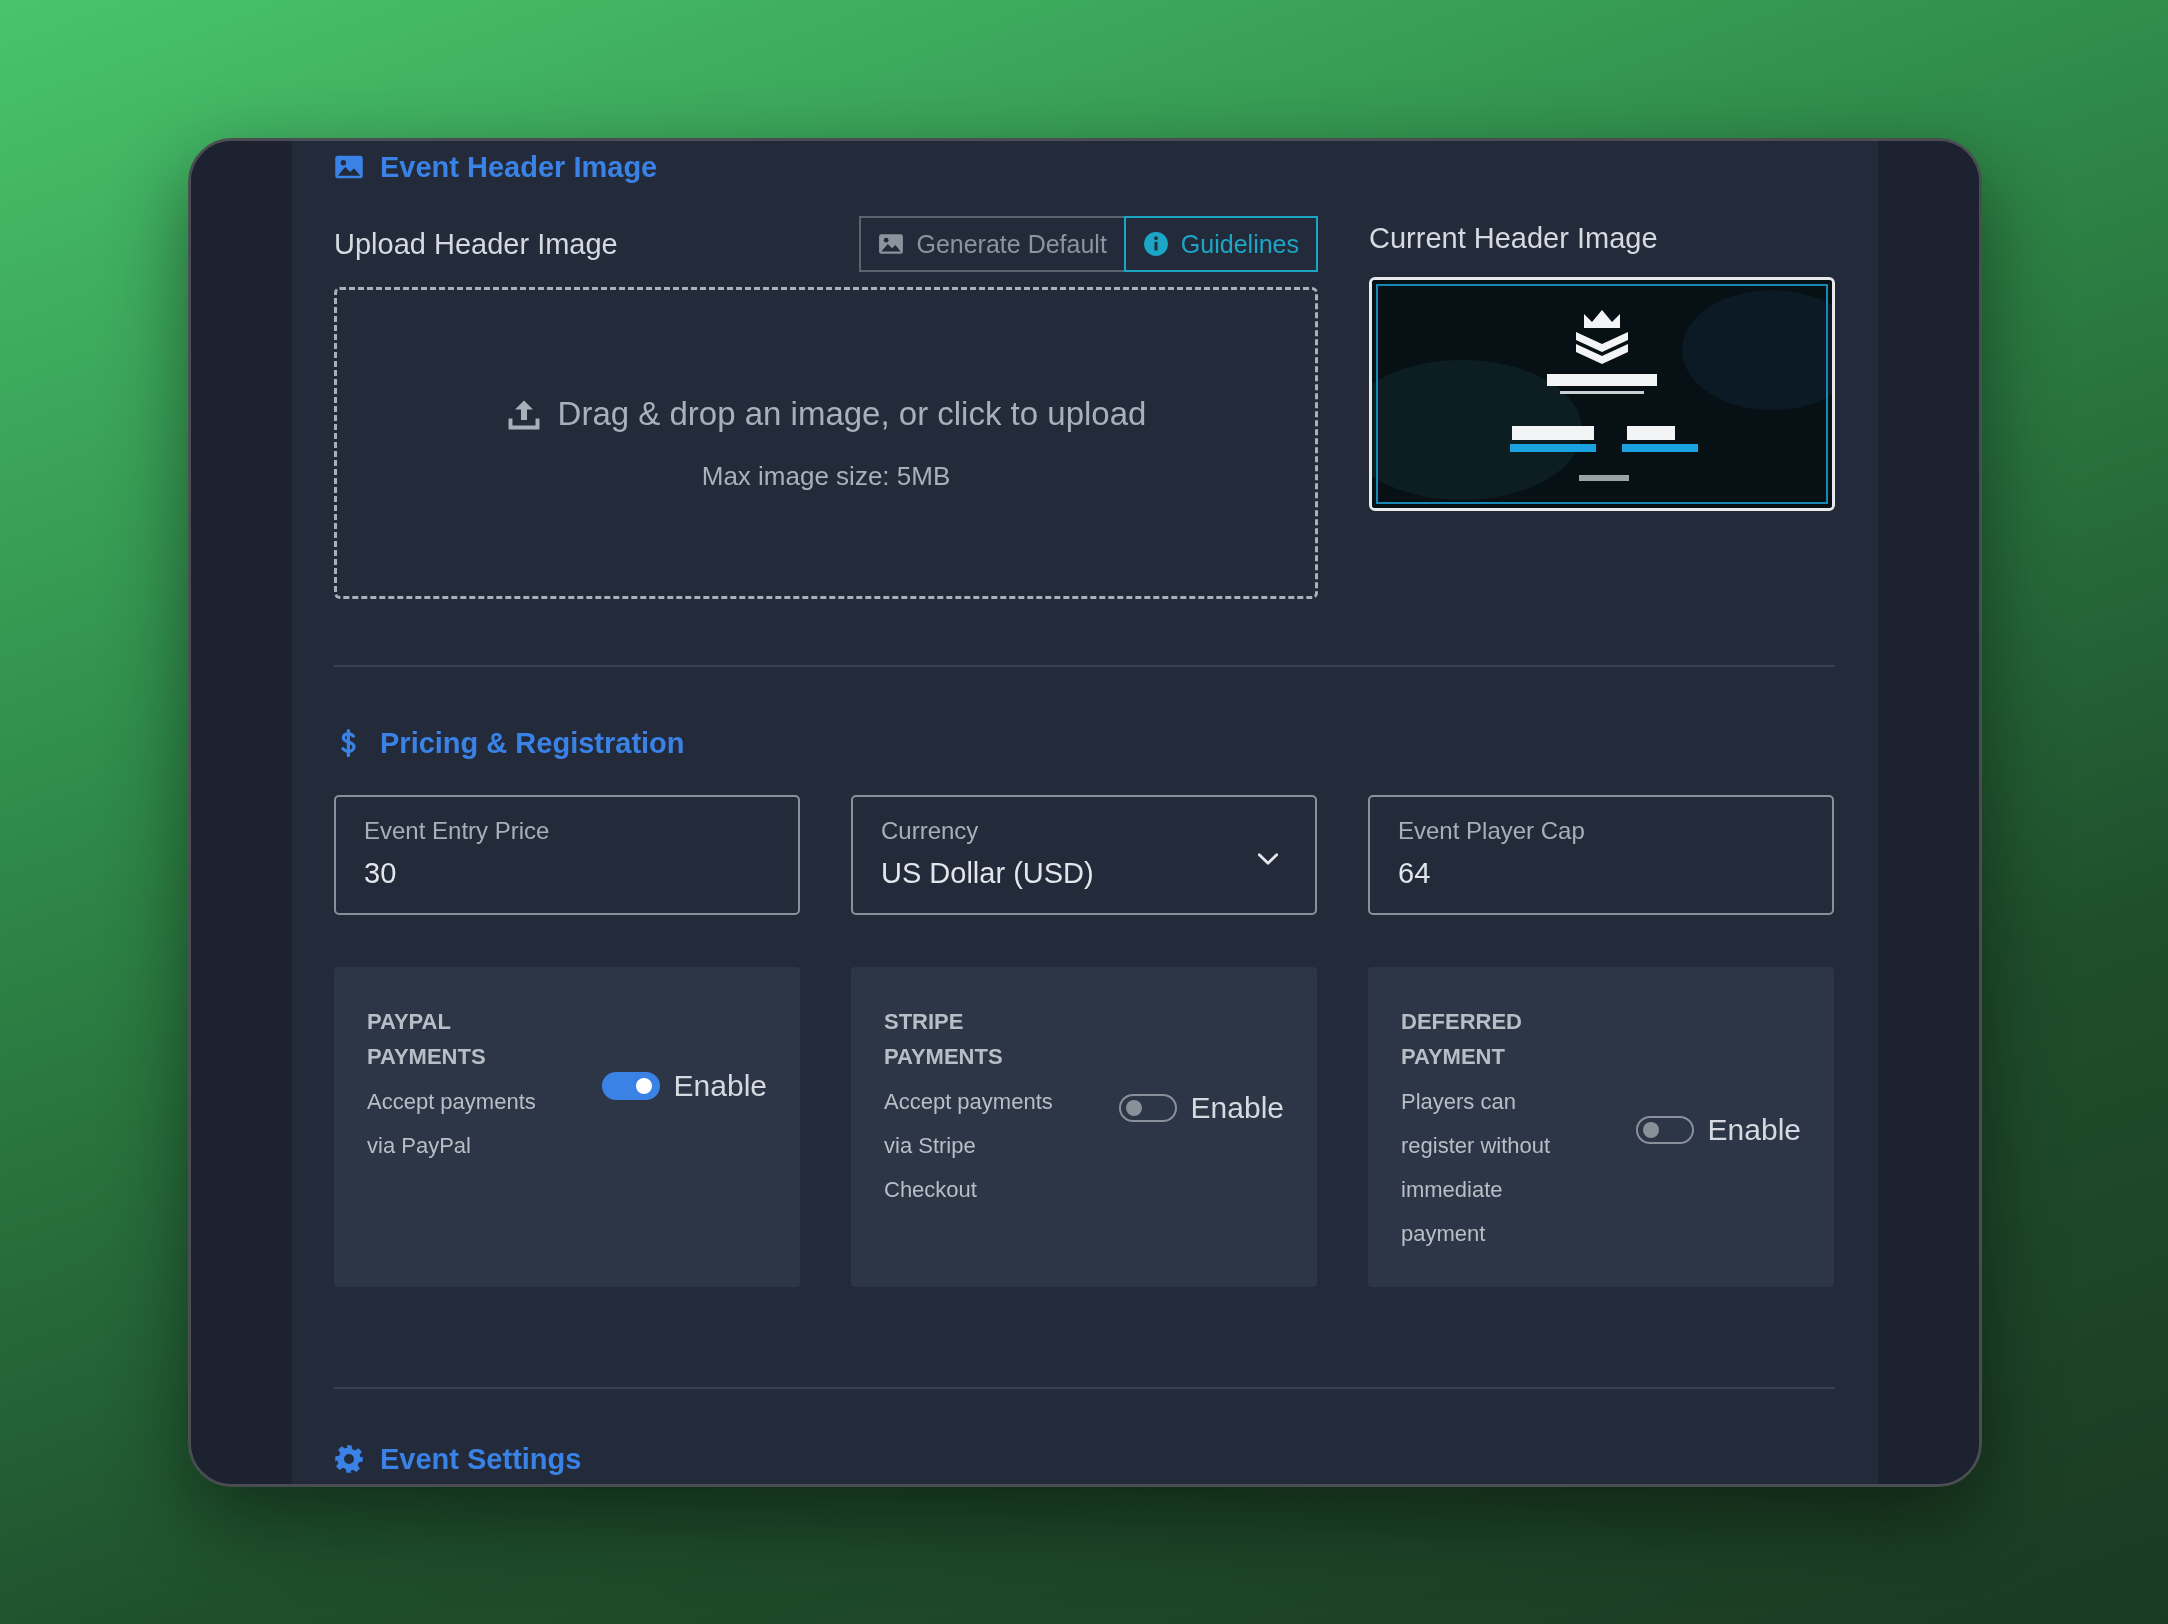 The image size is (2168, 1624). Describe the element at coordinates (992, 244) in the screenshot. I see `generate-button: Generate Default` at that location.